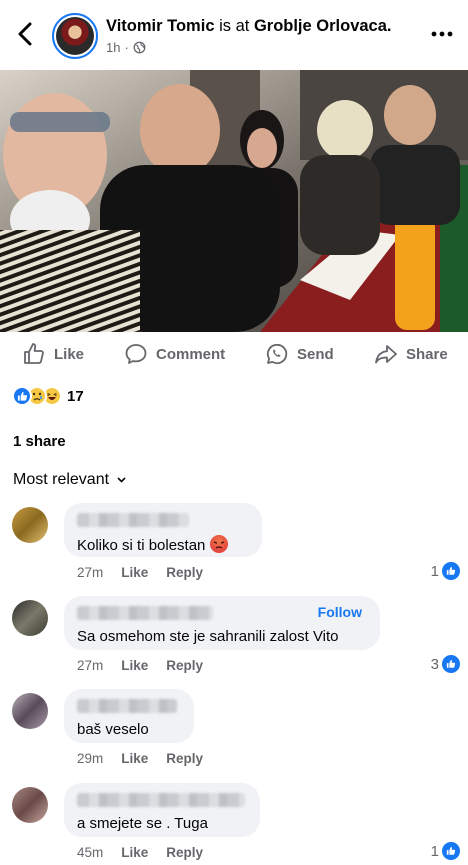 Image resolution: width=468 pixels, height=865 pixels. I want to click on comment-text: Sa osmehom ste je sahranili zalost Vito, so click(208, 636).